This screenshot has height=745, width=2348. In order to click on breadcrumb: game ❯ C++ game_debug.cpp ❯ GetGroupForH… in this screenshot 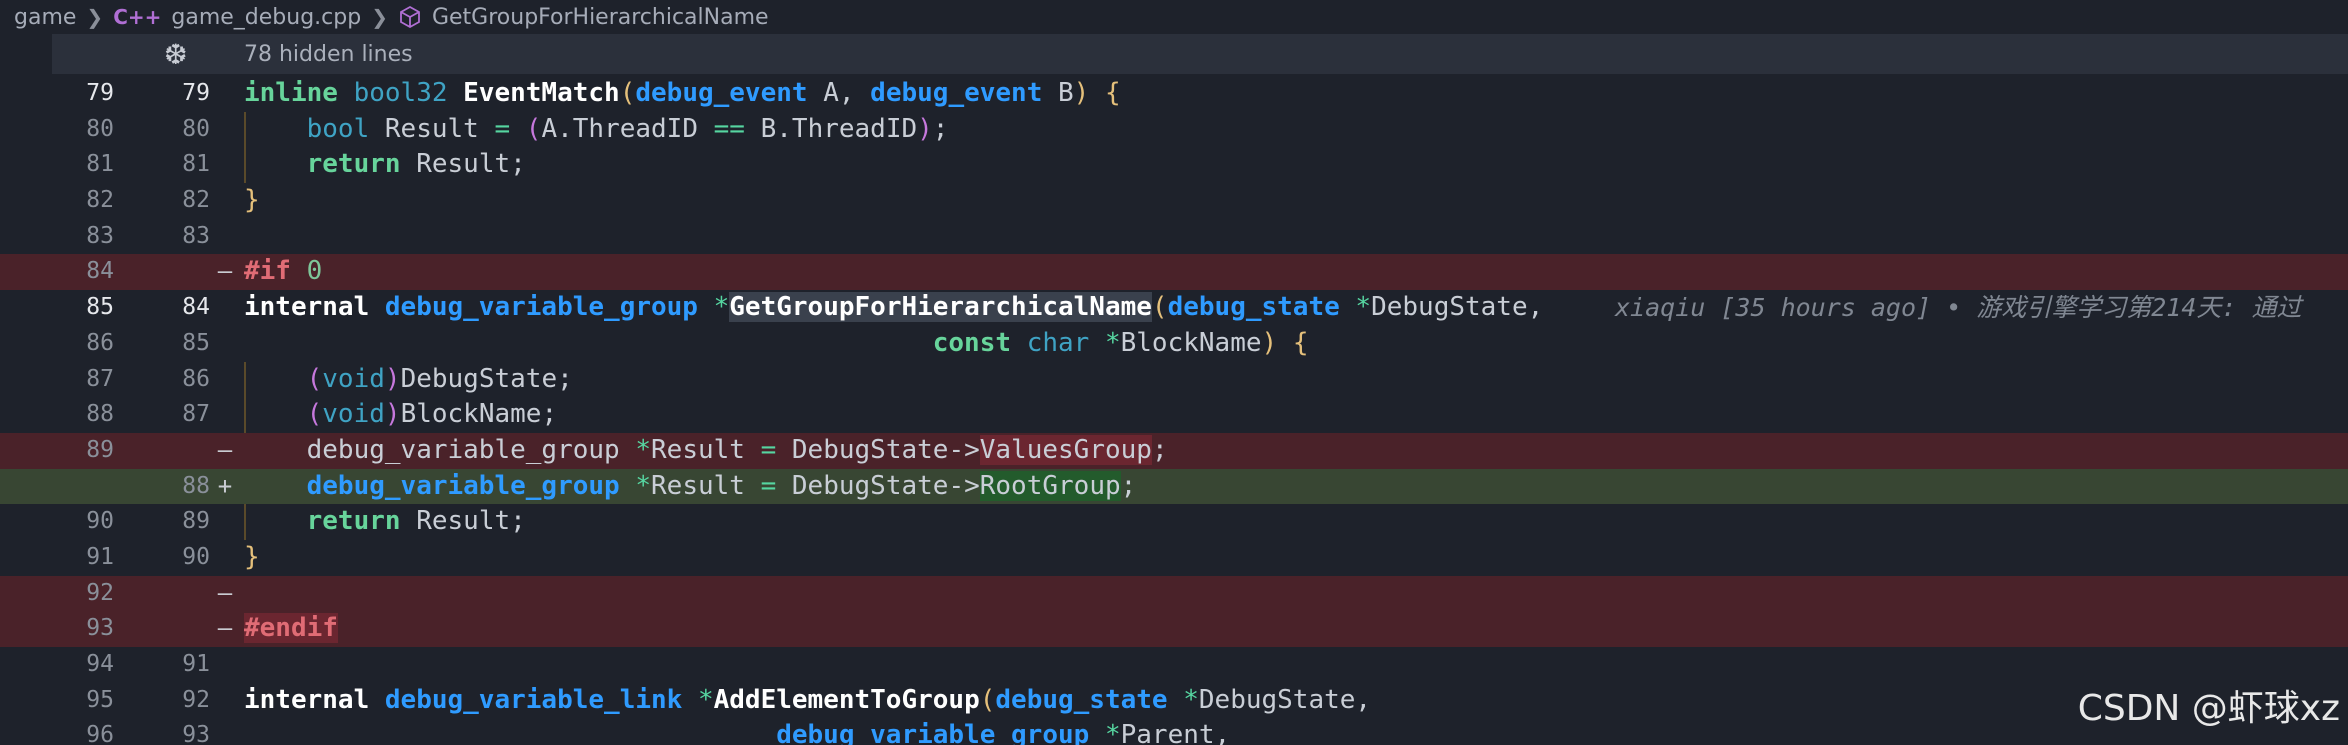, I will do `click(1174, 17)`.